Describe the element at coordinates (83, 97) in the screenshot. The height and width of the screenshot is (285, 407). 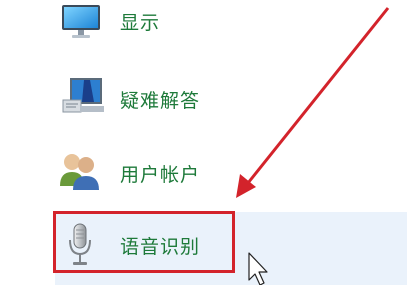
I see `troubleshoot-icon` at that location.